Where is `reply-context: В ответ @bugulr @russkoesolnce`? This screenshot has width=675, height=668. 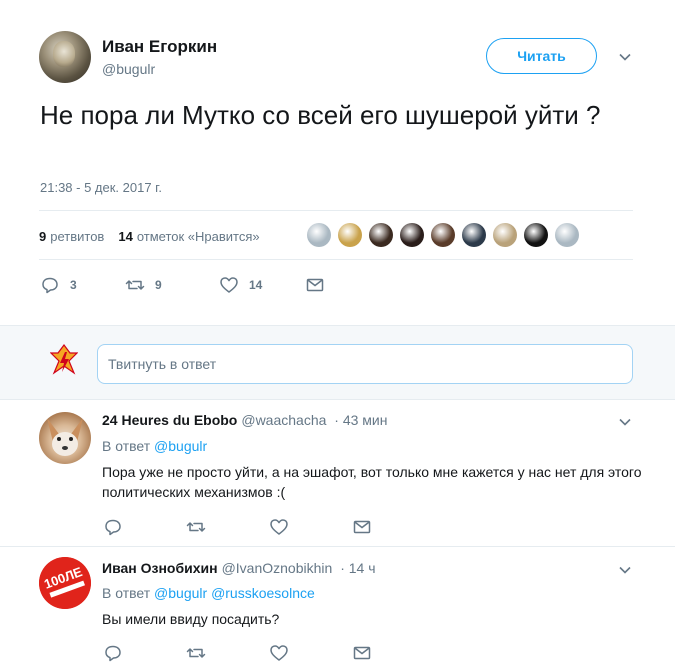 reply-context: В ответ @bugulr @russkoesolnce is located at coordinates (208, 593).